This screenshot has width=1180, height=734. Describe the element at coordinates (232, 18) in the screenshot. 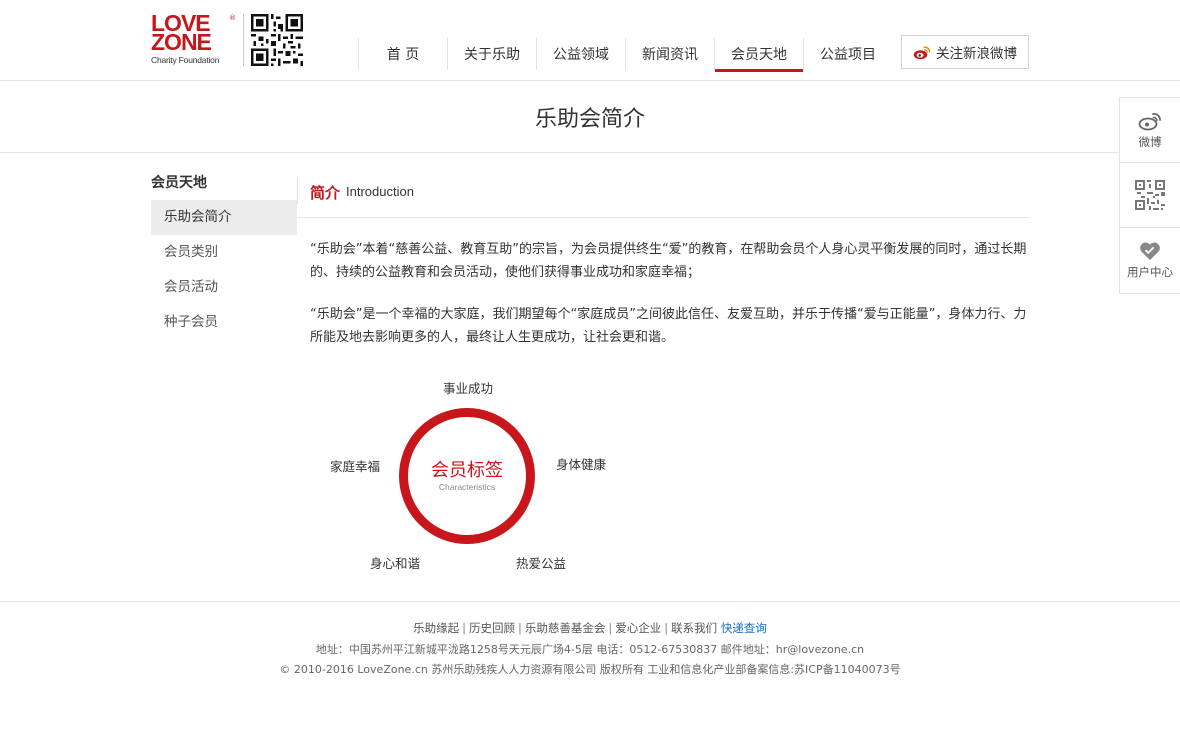

I see `logo-registered-mark: ®` at that location.